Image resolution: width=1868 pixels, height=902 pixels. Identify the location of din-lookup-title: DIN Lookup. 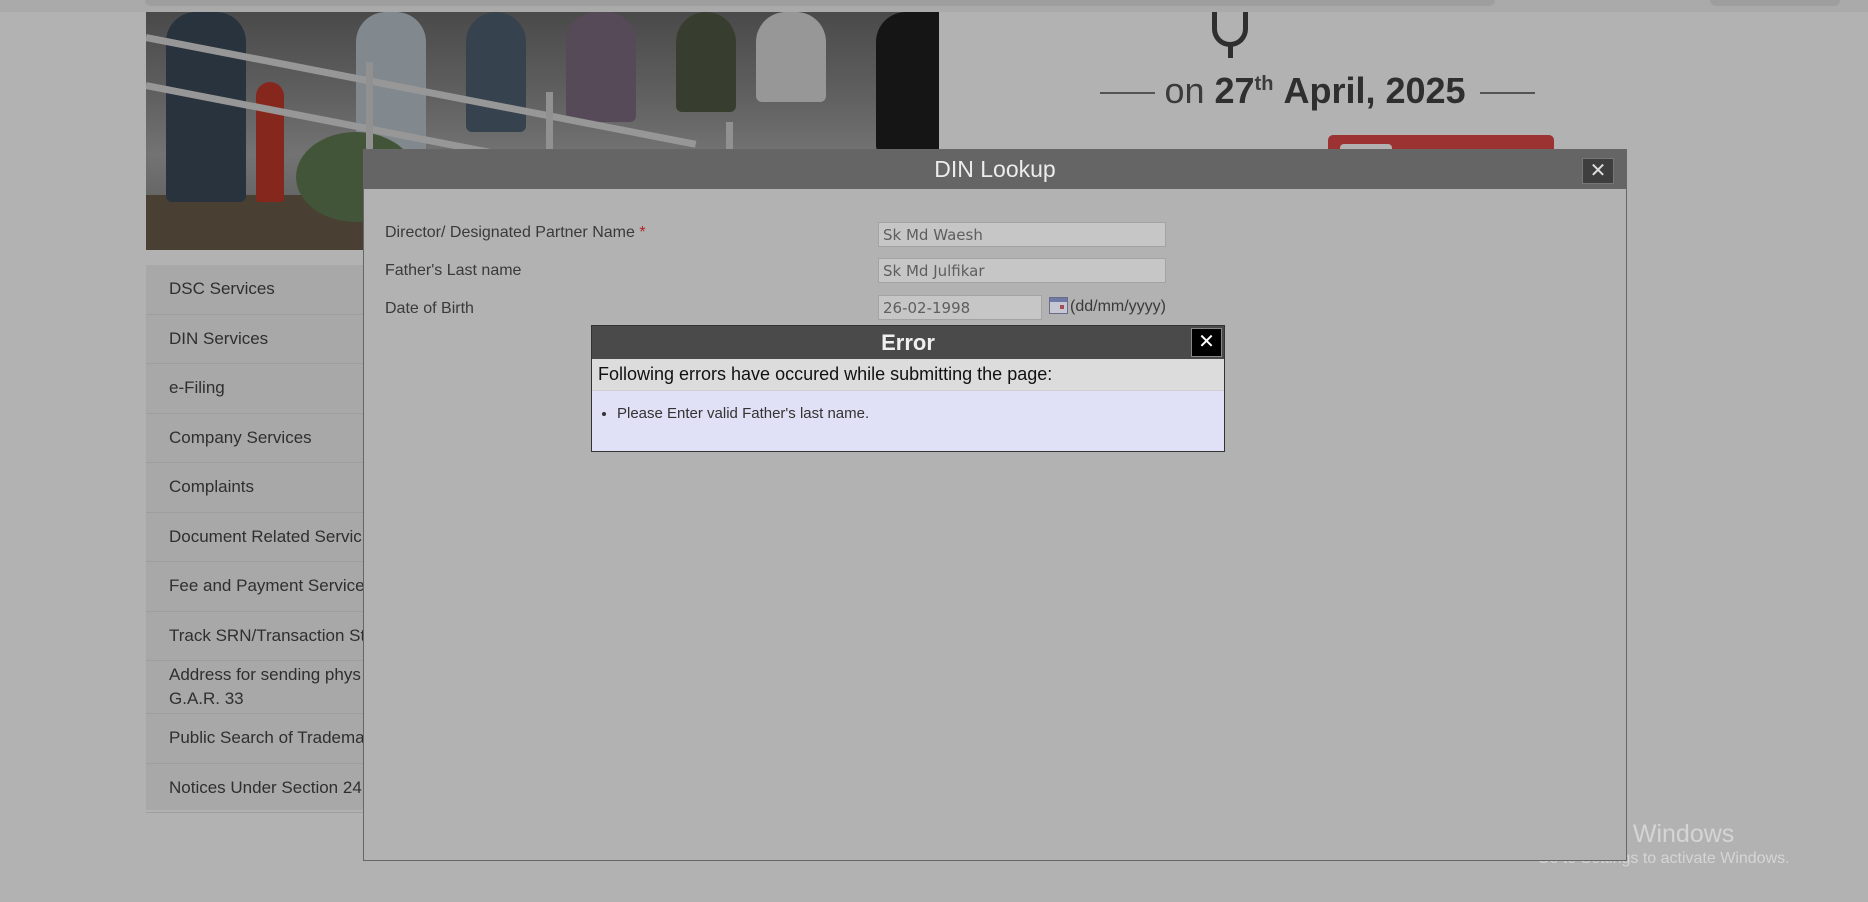
(995, 169).